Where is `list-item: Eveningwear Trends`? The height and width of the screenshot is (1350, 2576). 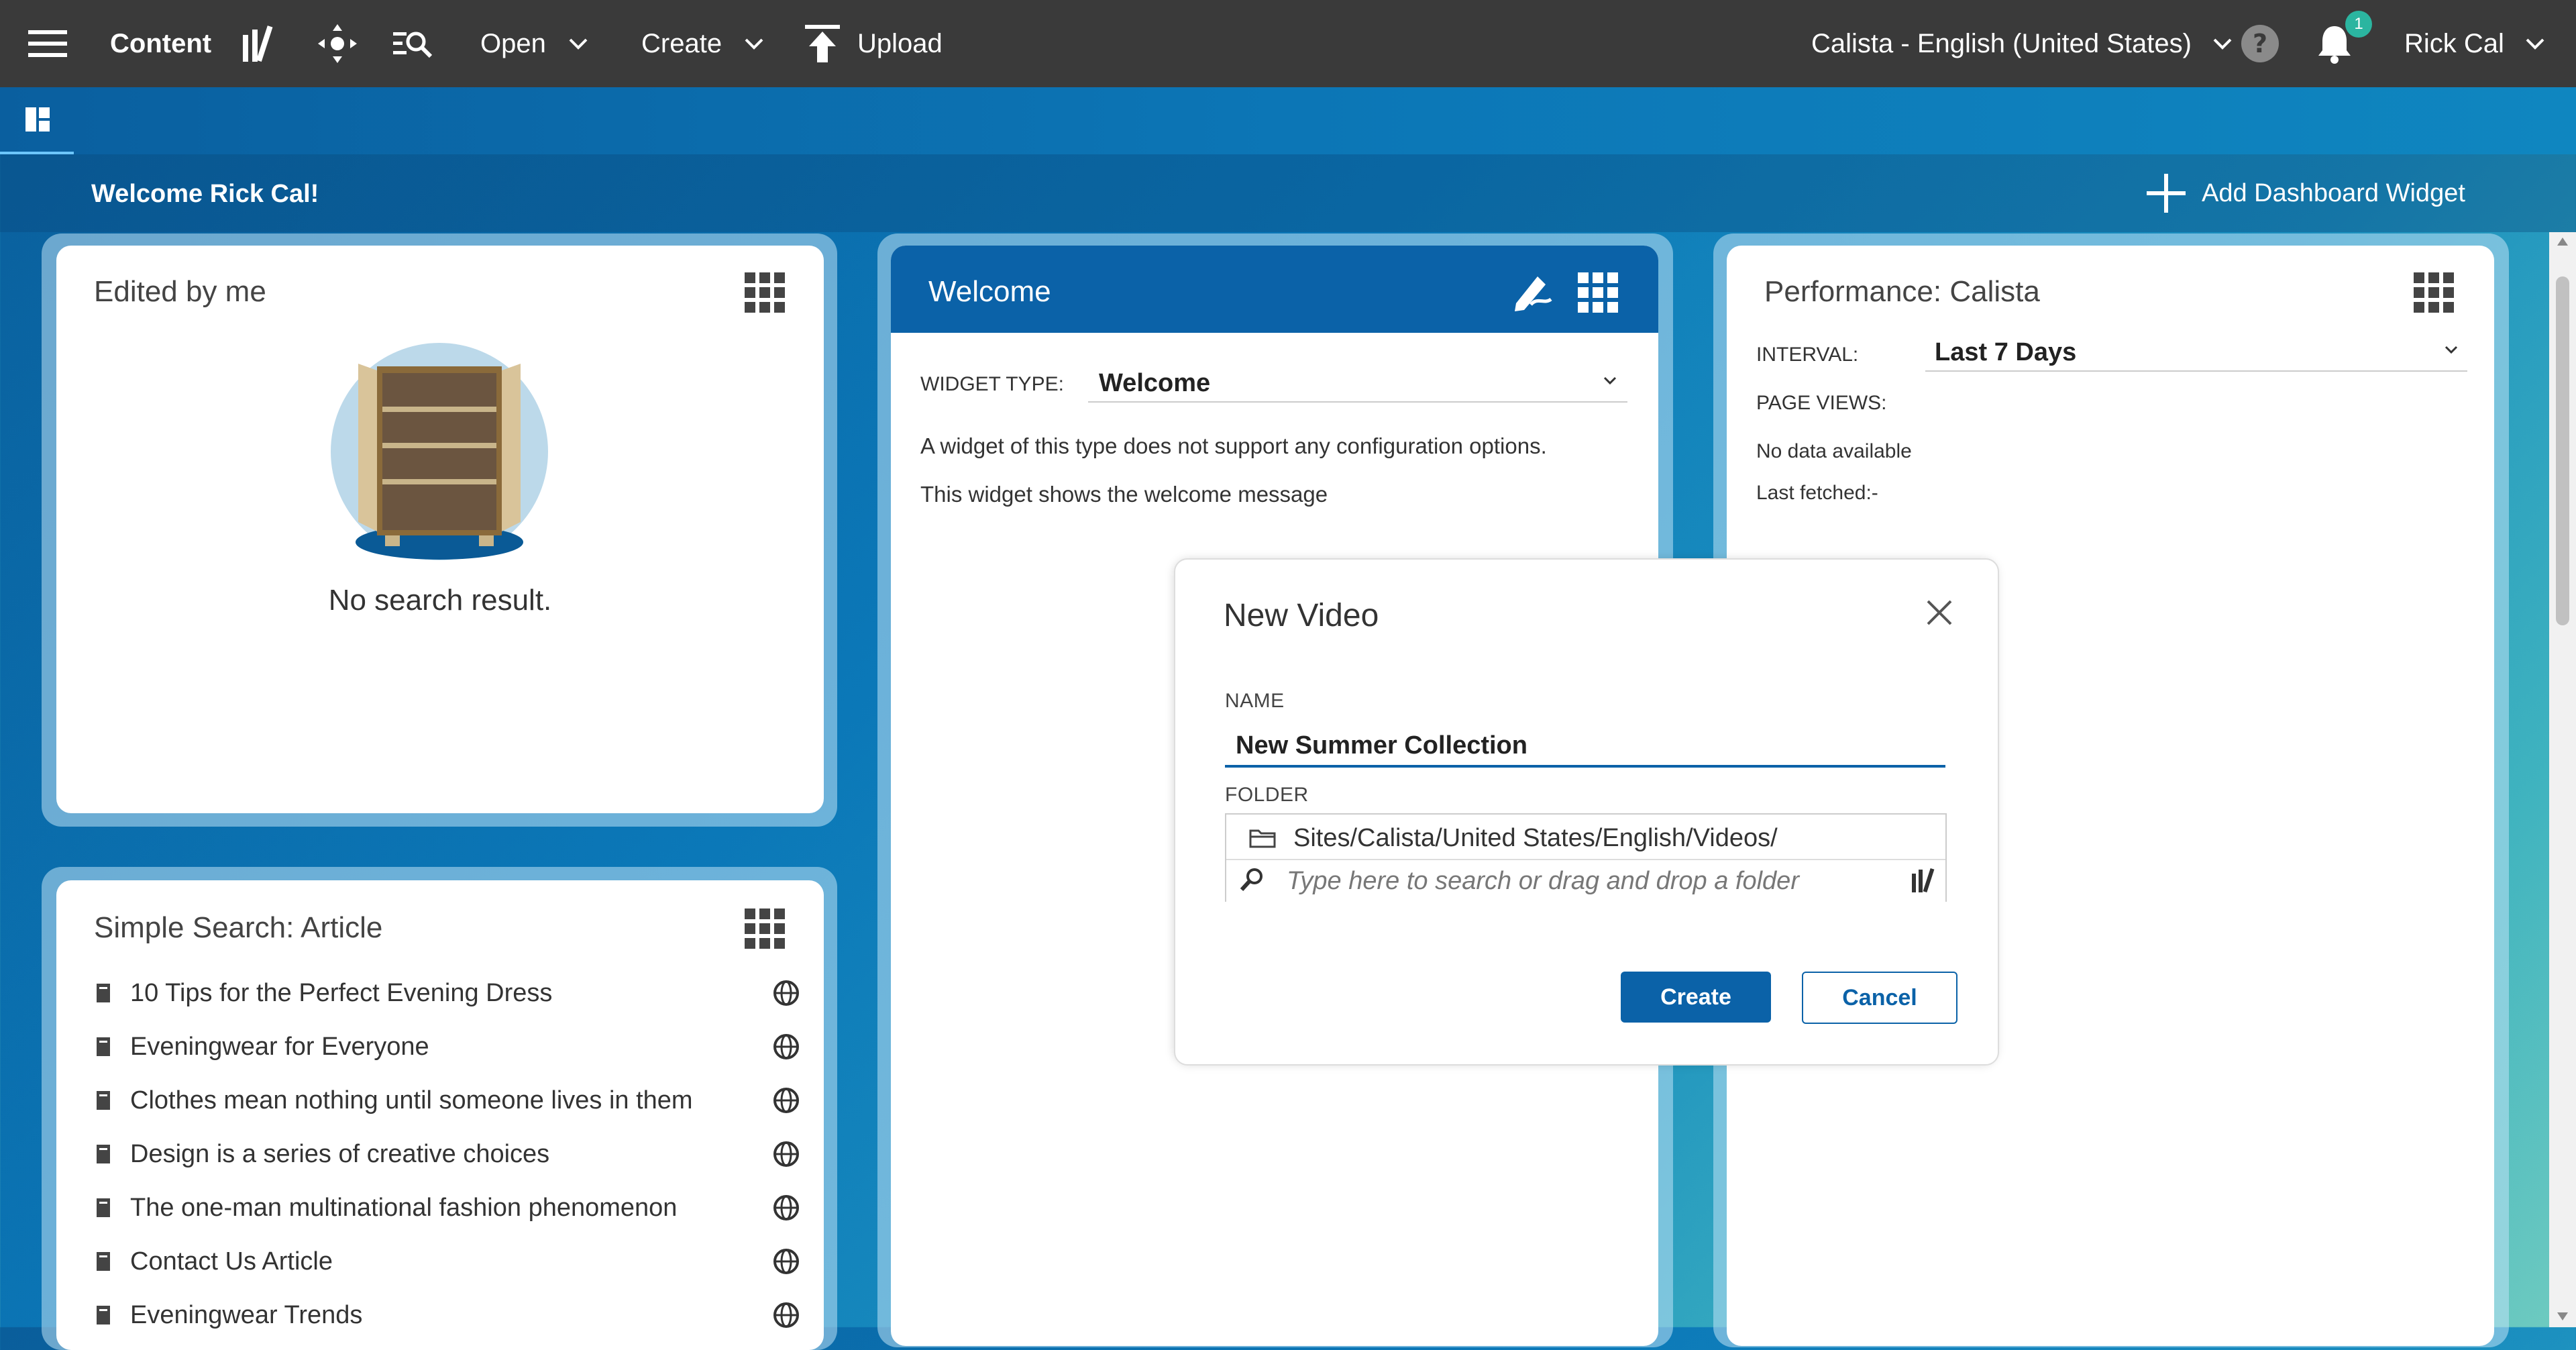
list-item: Eveningwear Trends is located at coordinates (447, 1315).